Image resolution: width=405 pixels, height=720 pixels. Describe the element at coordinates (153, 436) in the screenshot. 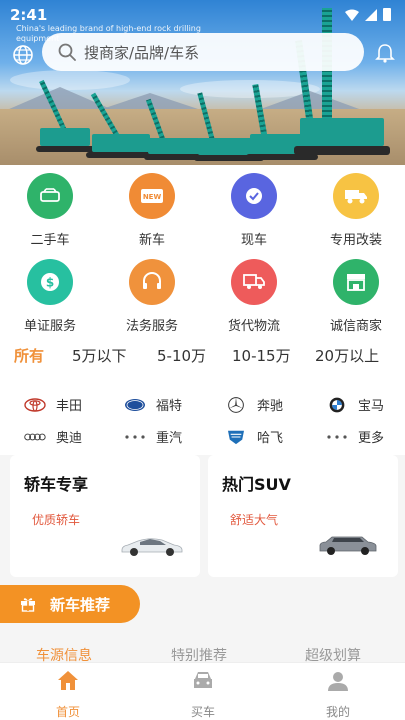

I see `brand-sinotruk: 重汽` at that location.